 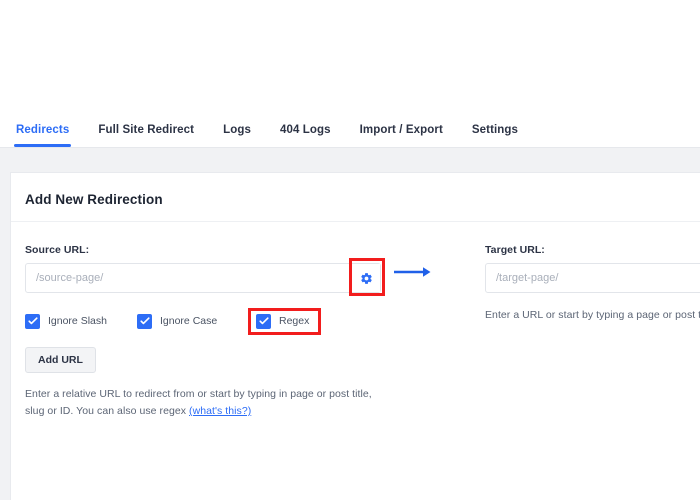 I want to click on whats-this-link: (what's this?), so click(x=220, y=411).